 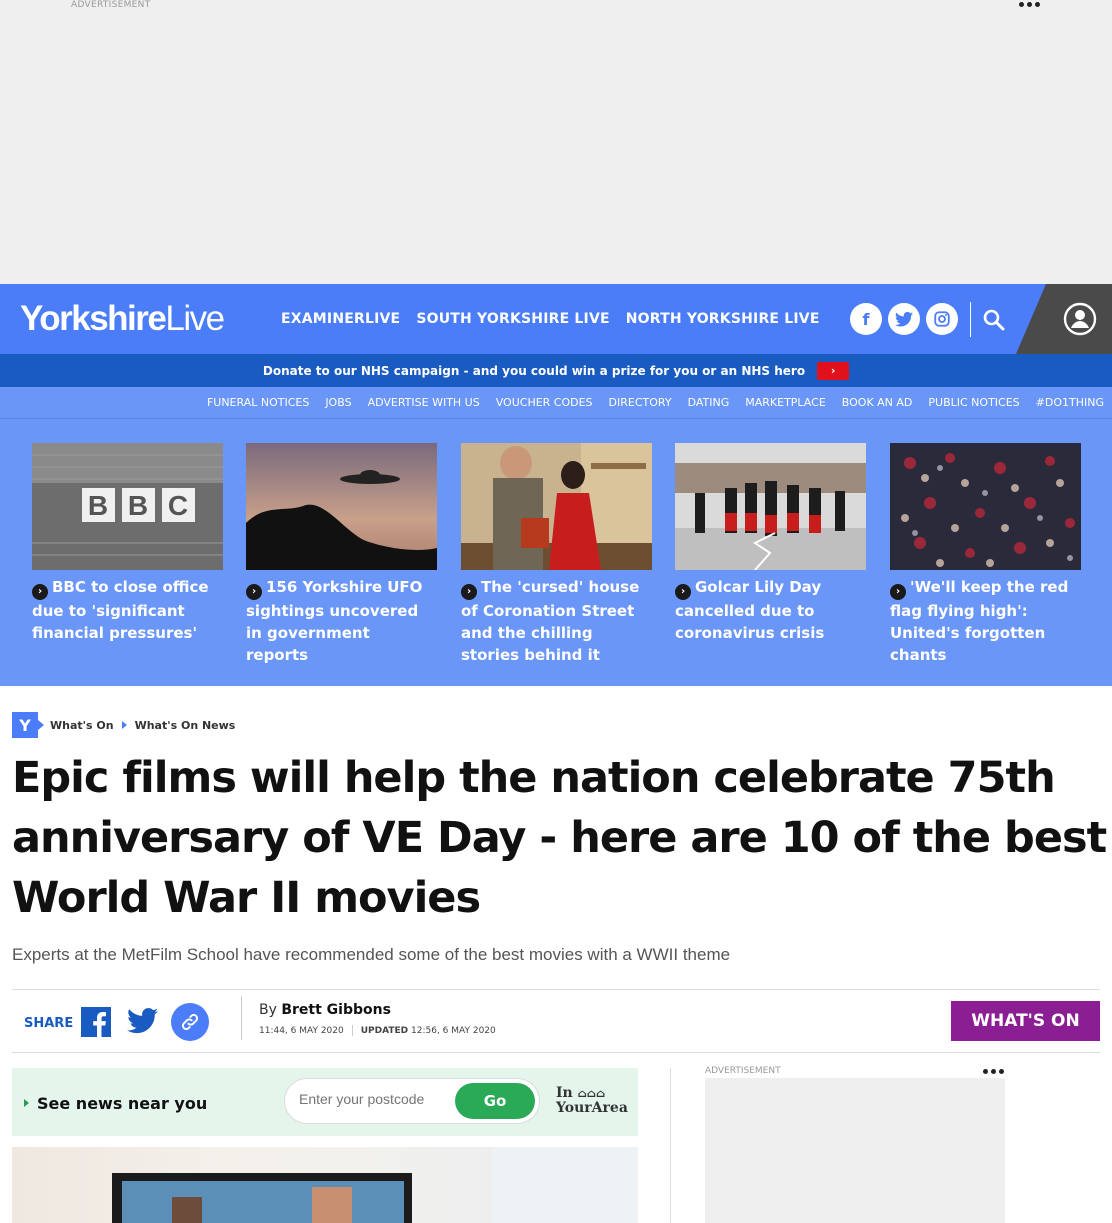 I want to click on copy-link-icon, so click(x=190, y=1022).